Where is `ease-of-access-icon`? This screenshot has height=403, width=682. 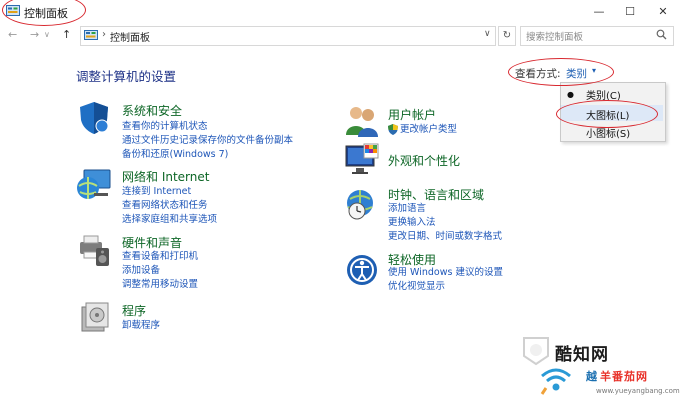 ease-of-access-icon is located at coordinates (362, 270).